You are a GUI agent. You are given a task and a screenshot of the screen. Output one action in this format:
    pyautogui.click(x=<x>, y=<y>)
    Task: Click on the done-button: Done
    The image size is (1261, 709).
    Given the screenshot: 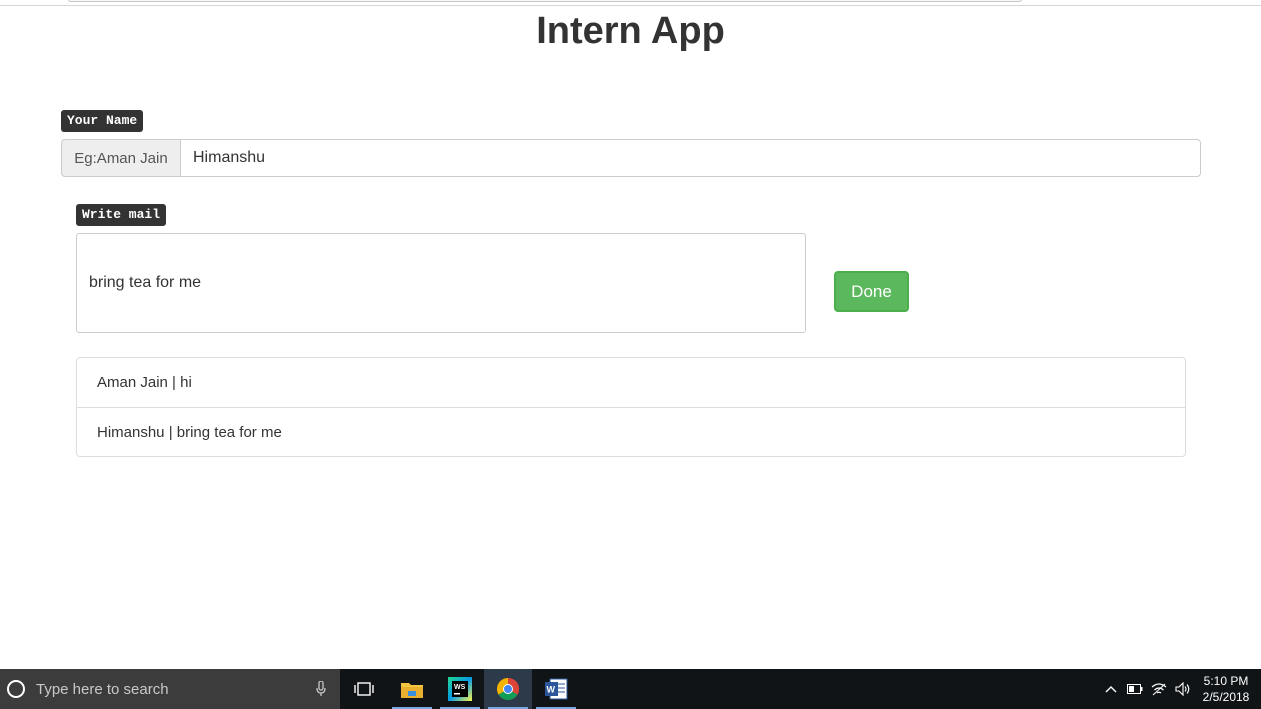 What is the action you would take?
    pyautogui.click(x=871, y=291)
    